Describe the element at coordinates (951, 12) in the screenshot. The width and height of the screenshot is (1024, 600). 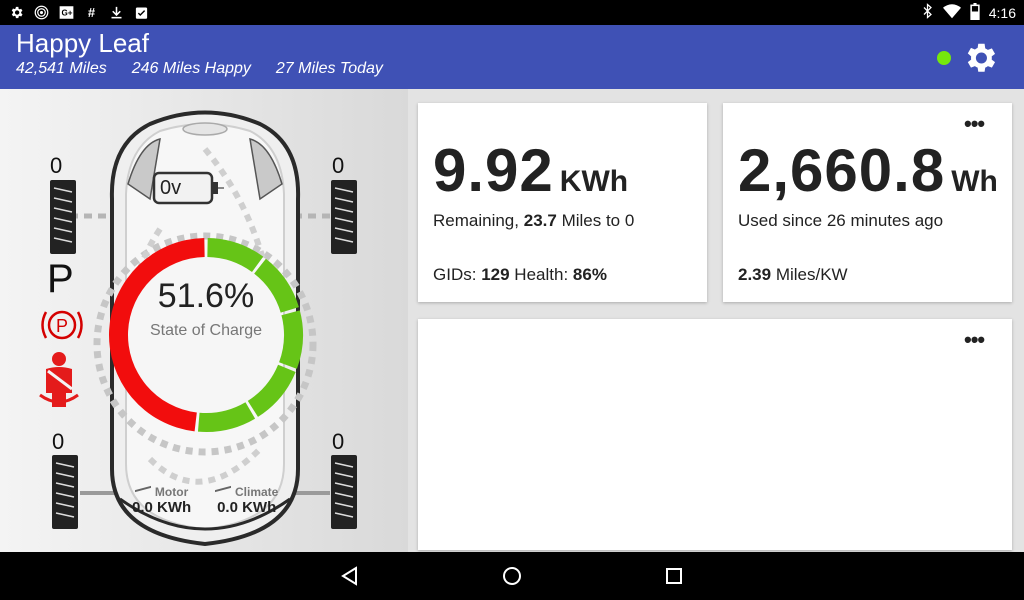
I see `wifi-icon` at that location.